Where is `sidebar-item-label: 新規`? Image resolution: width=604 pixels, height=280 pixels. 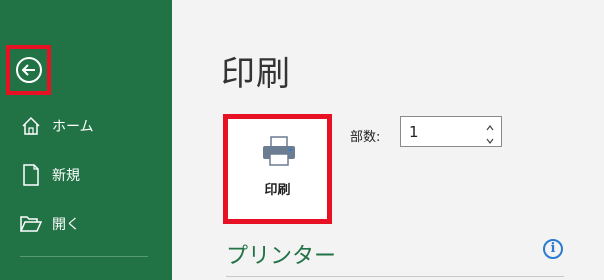 sidebar-item-label: 新規 is located at coordinates (66, 176).